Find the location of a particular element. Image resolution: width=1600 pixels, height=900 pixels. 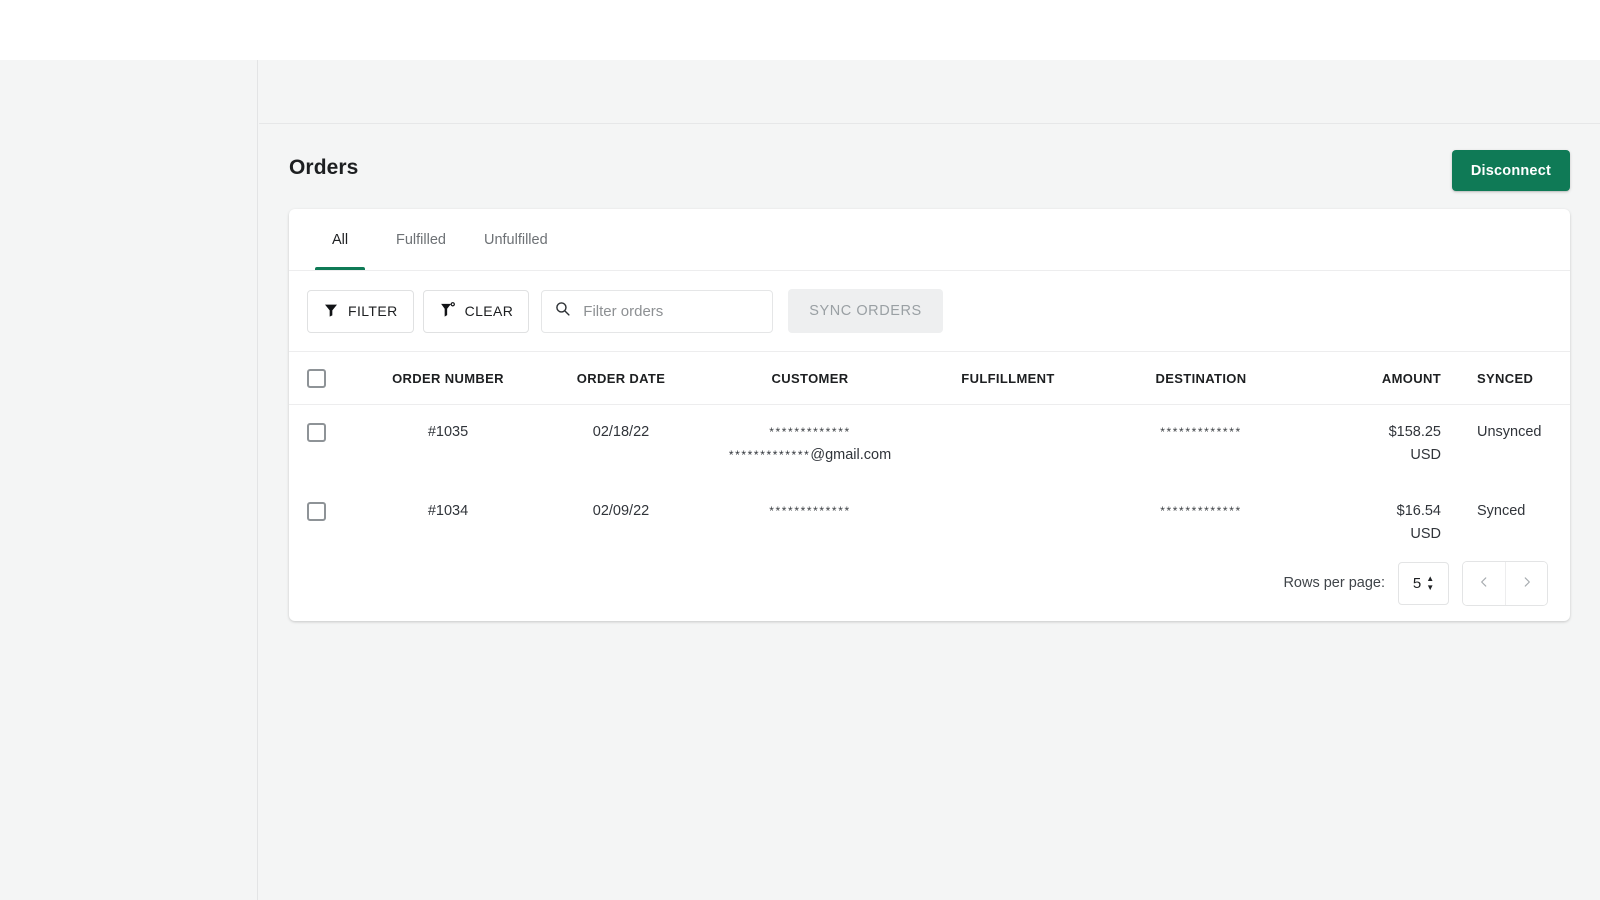

filter-icon is located at coordinates (331, 311).